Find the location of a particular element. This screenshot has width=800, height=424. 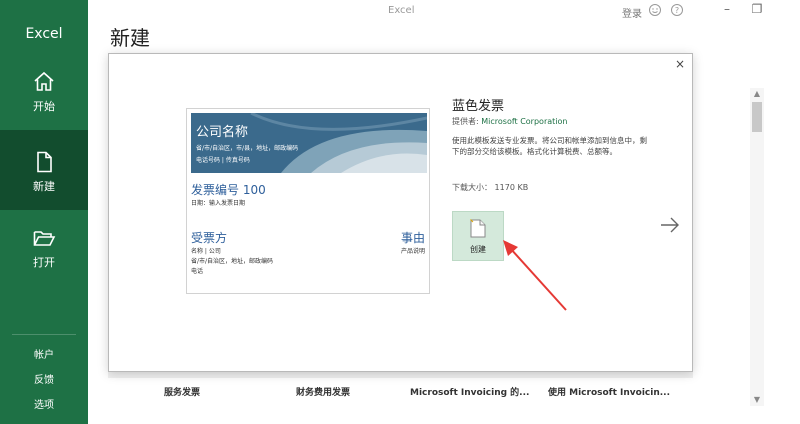

sidebar-item-open: 打开 is located at coordinates (44, 258).